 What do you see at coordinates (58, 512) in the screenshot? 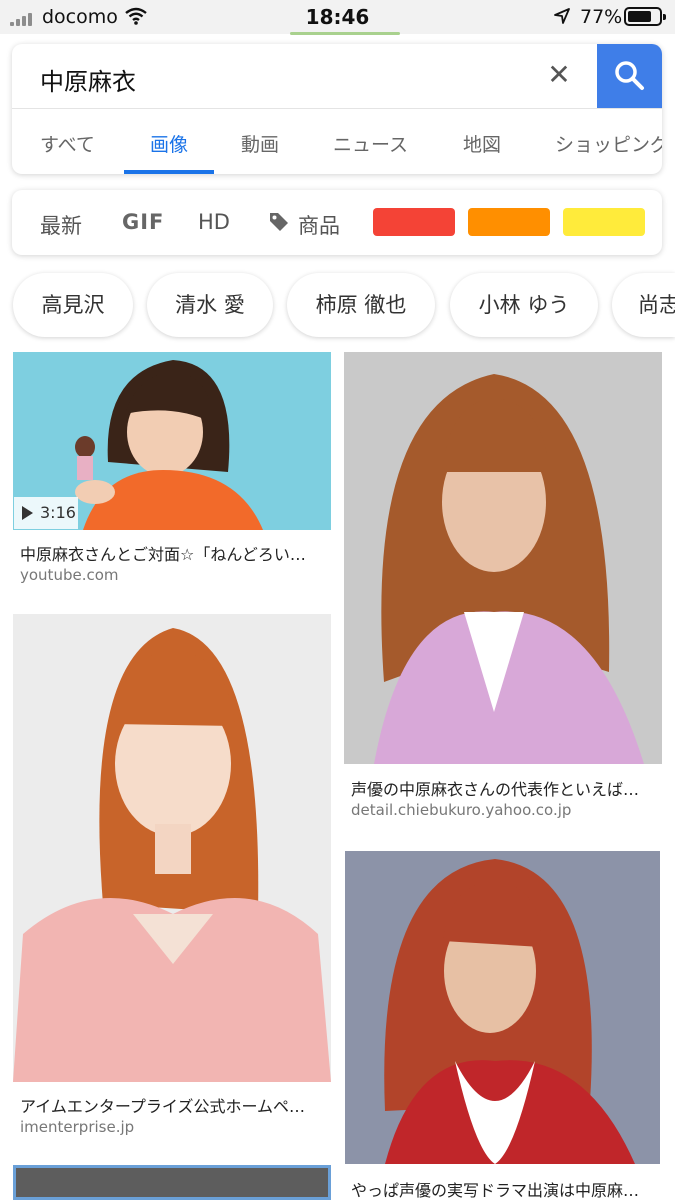
I see `video-duration: 3:16` at bounding box center [58, 512].